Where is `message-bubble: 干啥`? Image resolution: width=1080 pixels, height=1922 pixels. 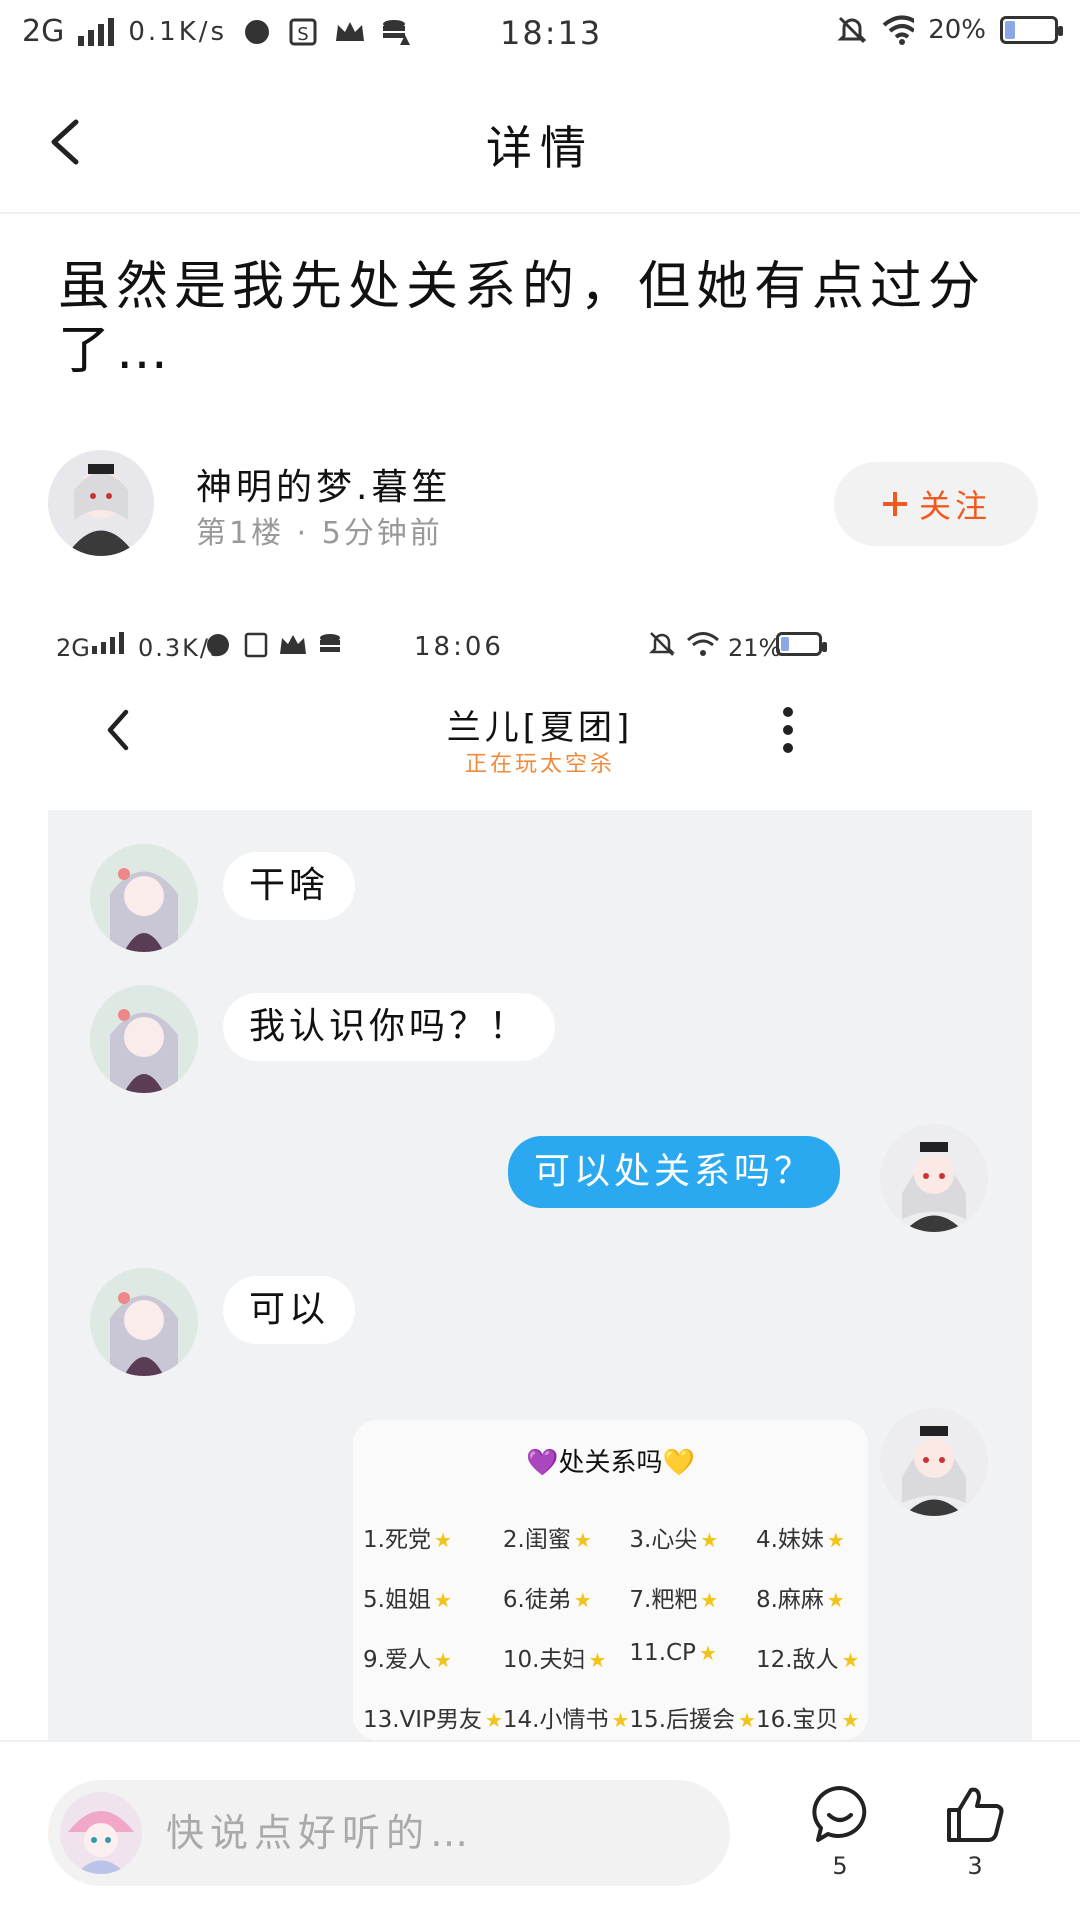 message-bubble: 干啥 is located at coordinates (289, 886).